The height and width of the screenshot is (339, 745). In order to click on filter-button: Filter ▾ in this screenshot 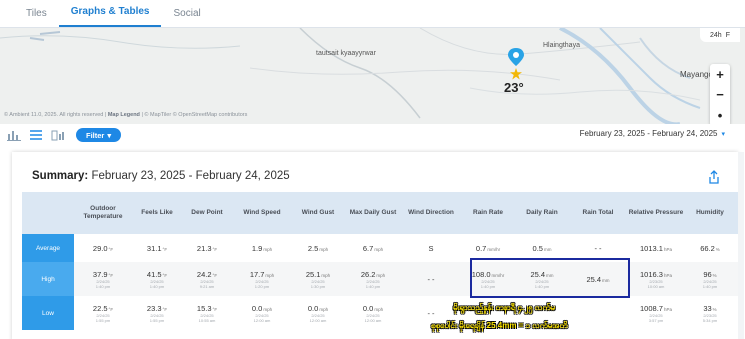, I will do `click(99, 135)`.